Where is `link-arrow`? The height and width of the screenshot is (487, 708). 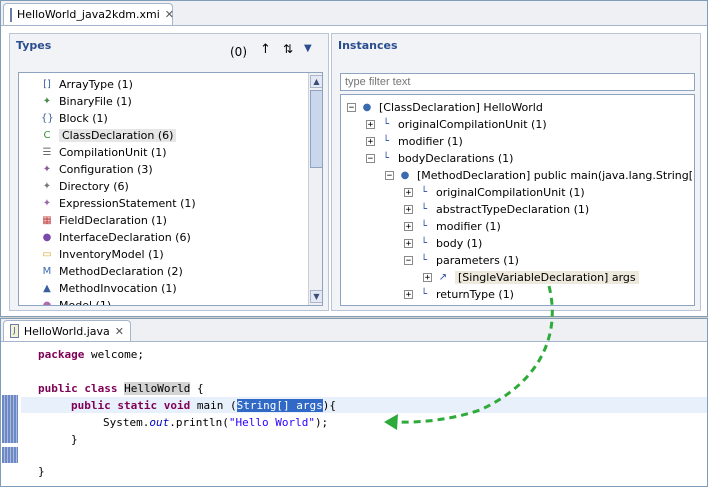
link-arrow is located at coordinates (469, 357).